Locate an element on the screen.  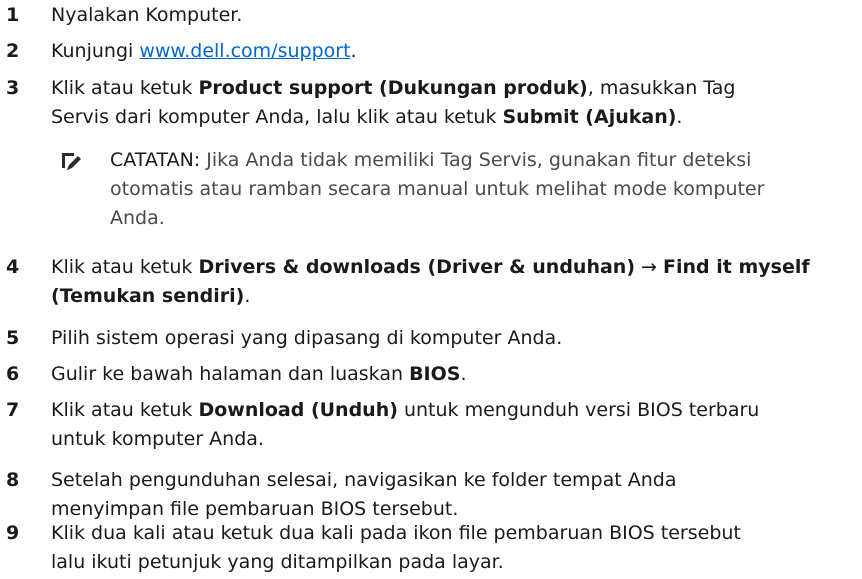
step-number: 2 is located at coordinates (13, 51).